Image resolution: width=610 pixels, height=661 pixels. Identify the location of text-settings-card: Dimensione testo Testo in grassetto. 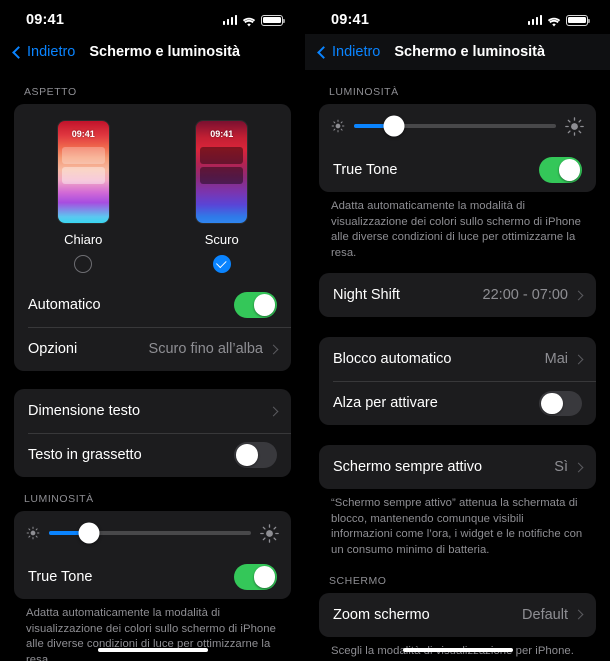
(152, 433).